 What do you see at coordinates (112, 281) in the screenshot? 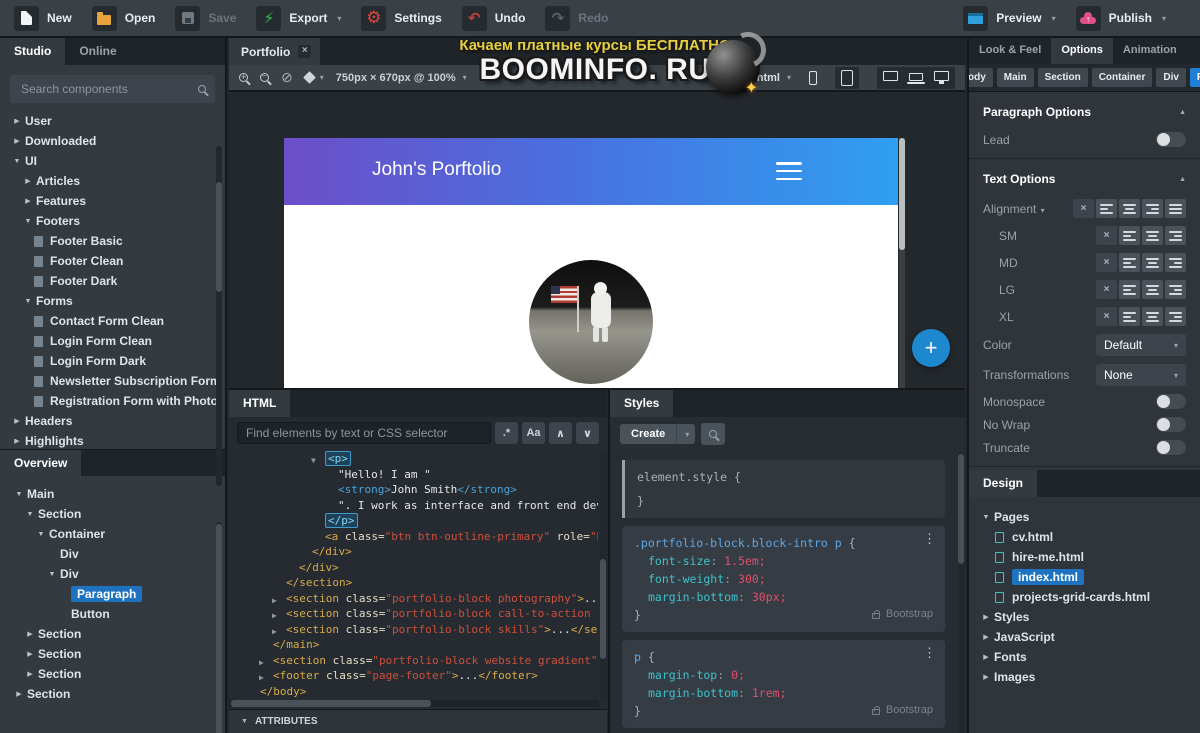
I see `component-item: Footer Dark` at bounding box center [112, 281].